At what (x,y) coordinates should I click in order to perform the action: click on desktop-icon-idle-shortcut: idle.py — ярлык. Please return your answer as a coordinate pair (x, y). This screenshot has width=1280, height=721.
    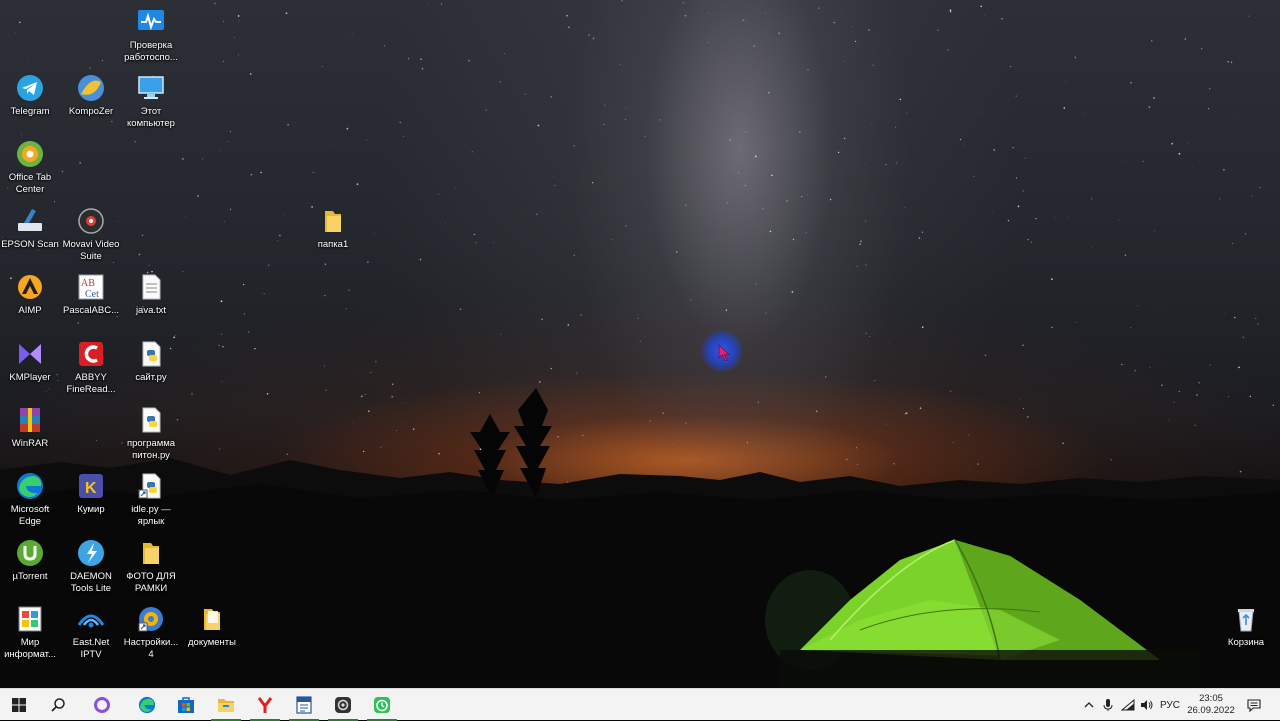
    Looking at the image, I should click on (151, 498).